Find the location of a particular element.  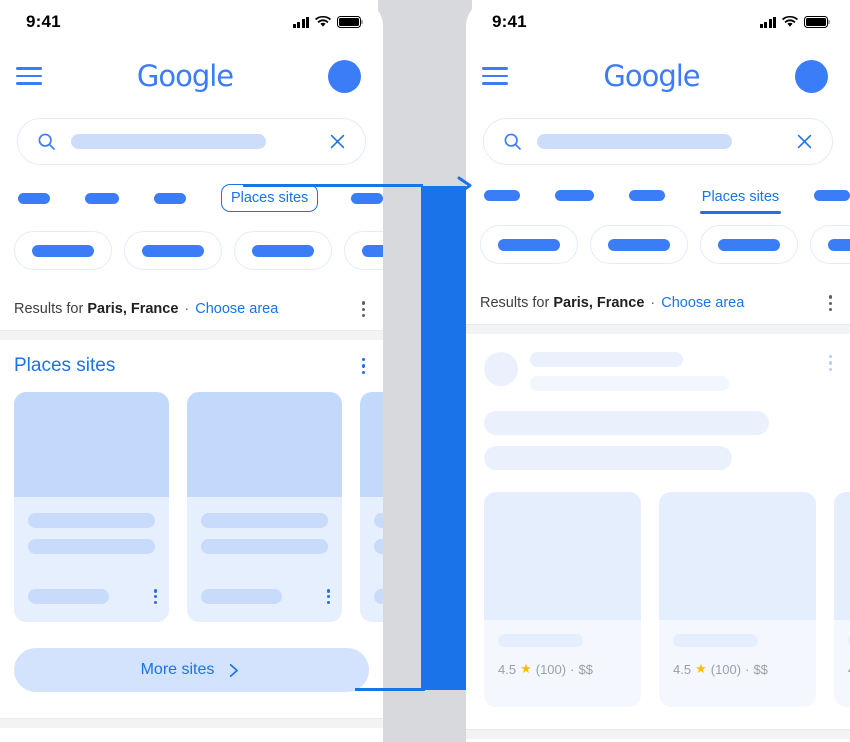

tab-row-right: Places sites is located at coordinates (658, 199).